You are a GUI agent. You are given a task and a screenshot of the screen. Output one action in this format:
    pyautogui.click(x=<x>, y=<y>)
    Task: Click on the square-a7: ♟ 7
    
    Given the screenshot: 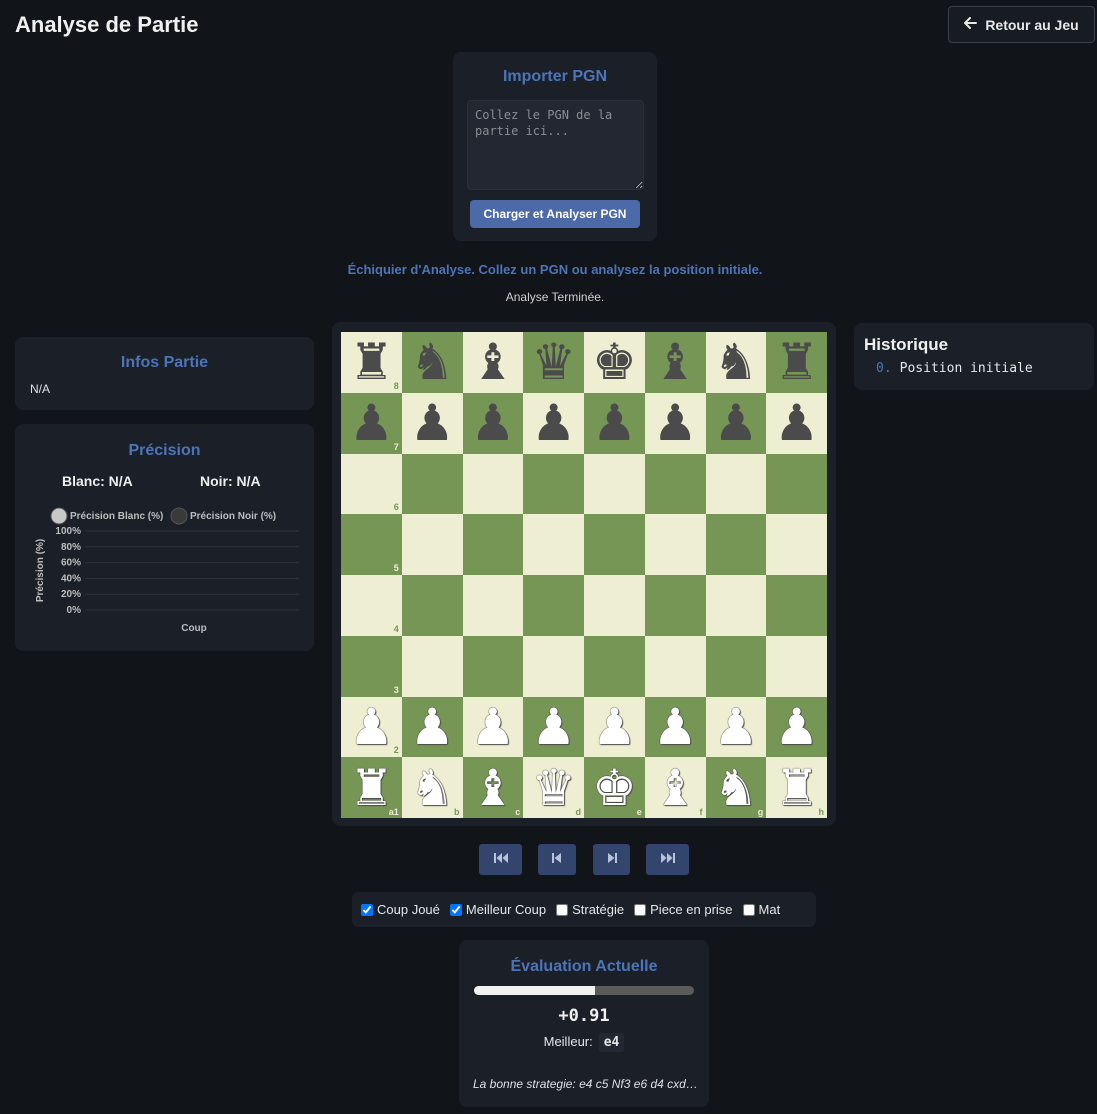 What is the action you would take?
    pyautogui.click(x=371, y=423)
    